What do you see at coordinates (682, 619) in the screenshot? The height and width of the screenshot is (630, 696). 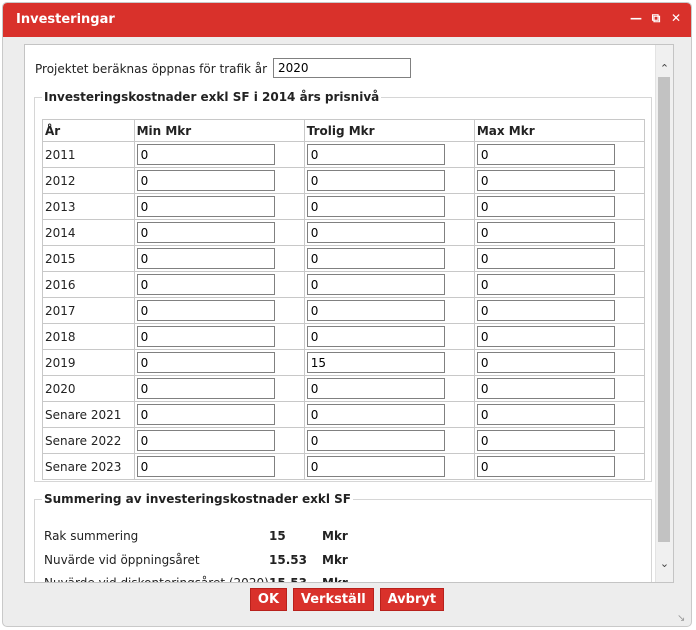 I see `resize-handle-icon: ↘` at bounding box center [682, 619].